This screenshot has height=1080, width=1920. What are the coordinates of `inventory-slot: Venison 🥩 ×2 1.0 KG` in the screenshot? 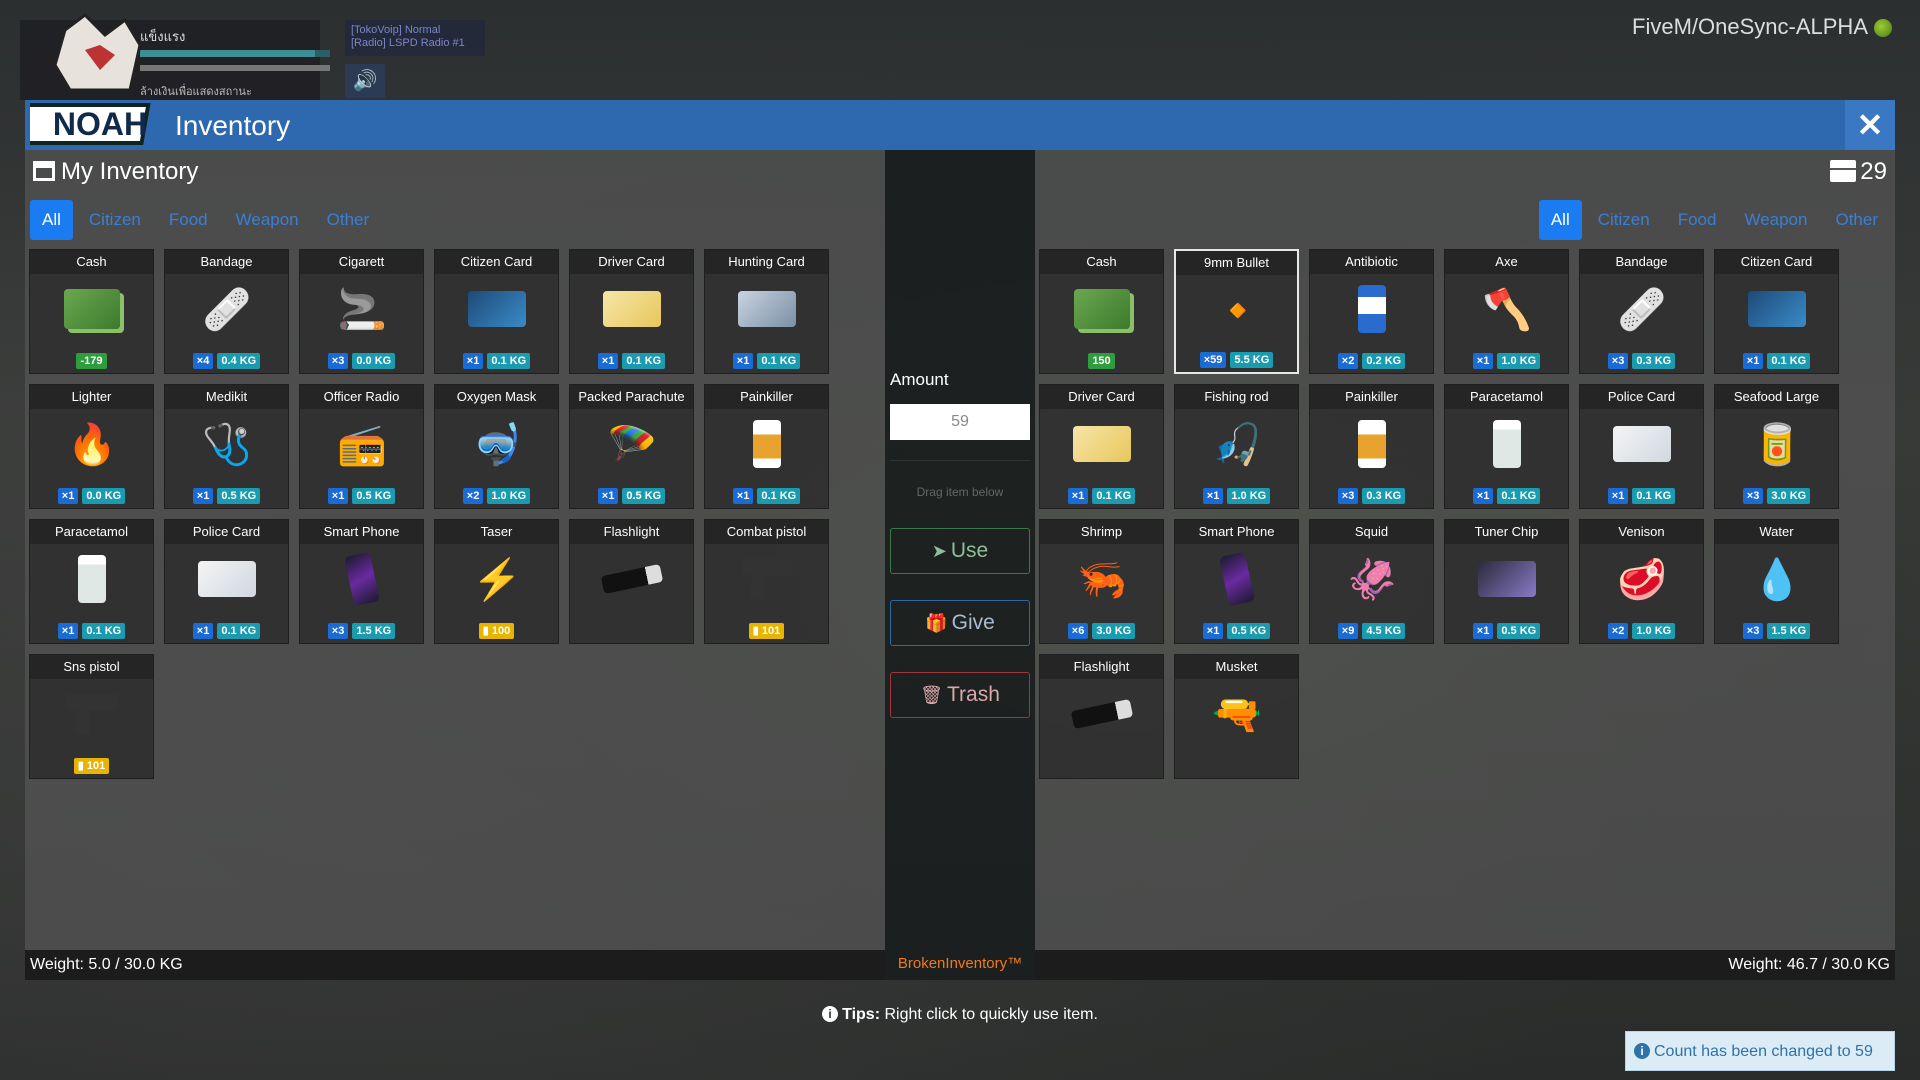 It's located at (1641, 581).